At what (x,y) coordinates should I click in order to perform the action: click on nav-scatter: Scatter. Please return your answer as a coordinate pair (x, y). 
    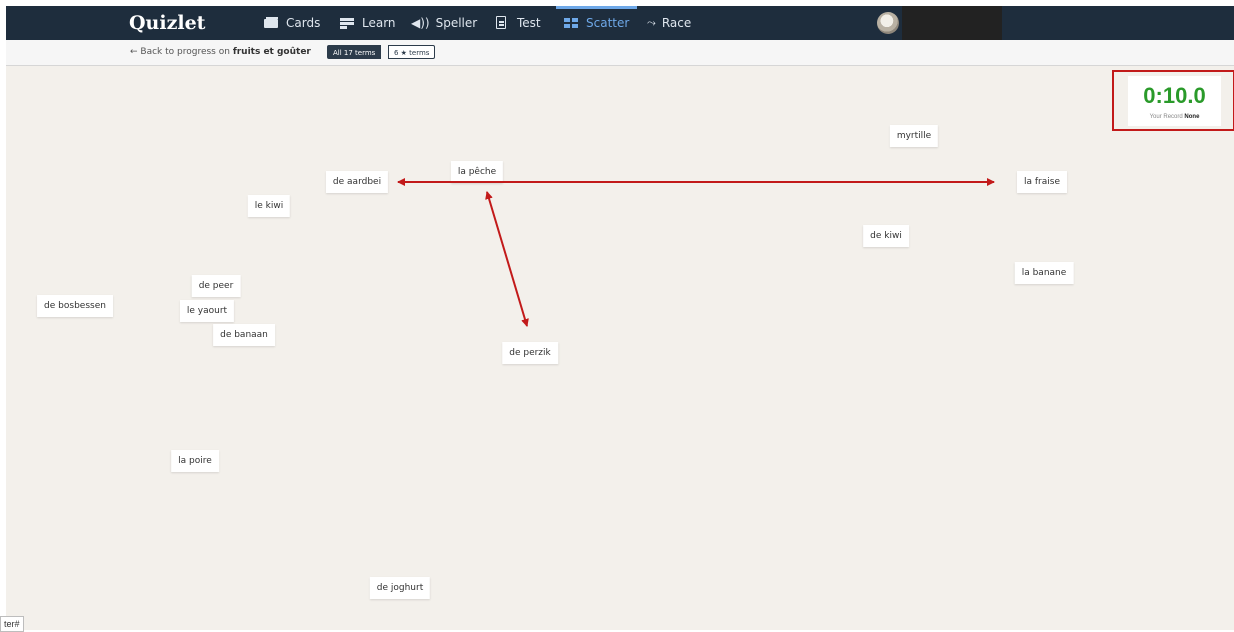
    Looking at the image, I should click on (596, 23).